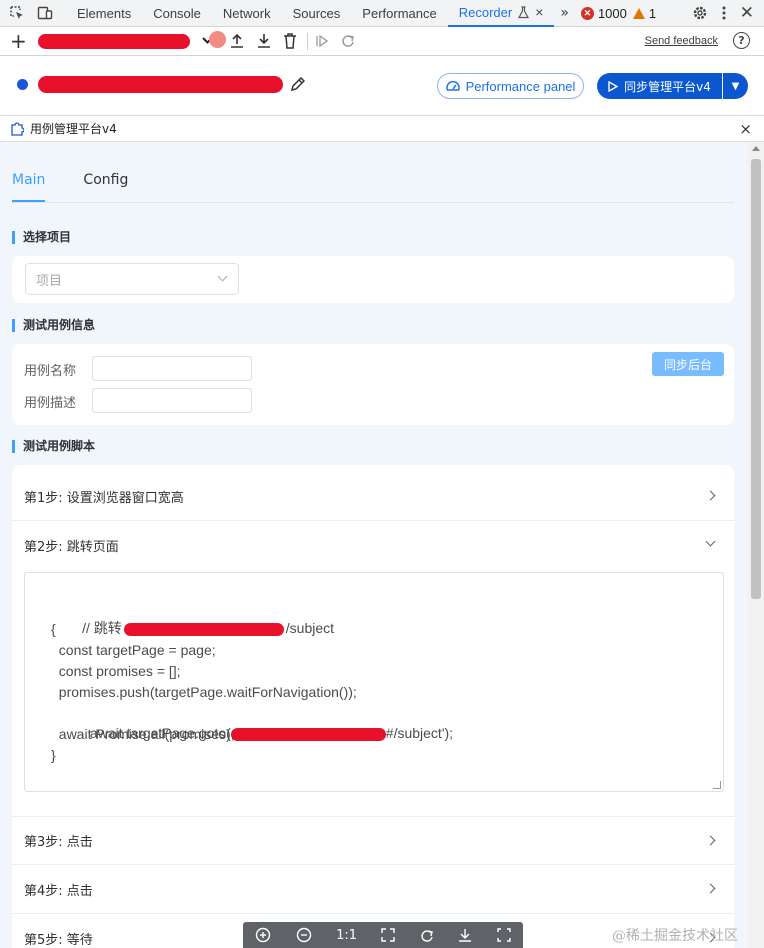 This screenshot has width=764, height=948. I want to click on record-dot-icon, so click(217, 39).